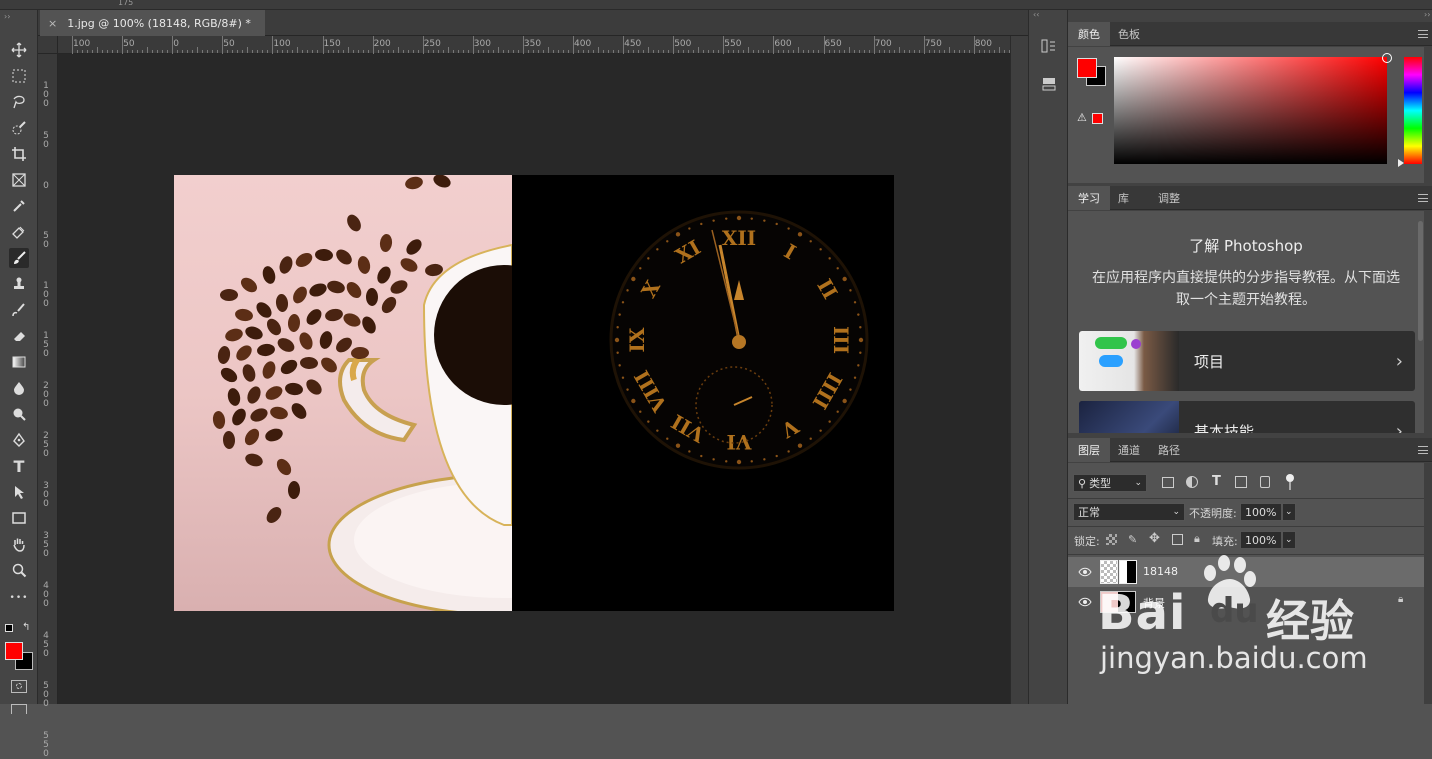  I want to click on lock-position-icon: ✥, so click(1154, 538).